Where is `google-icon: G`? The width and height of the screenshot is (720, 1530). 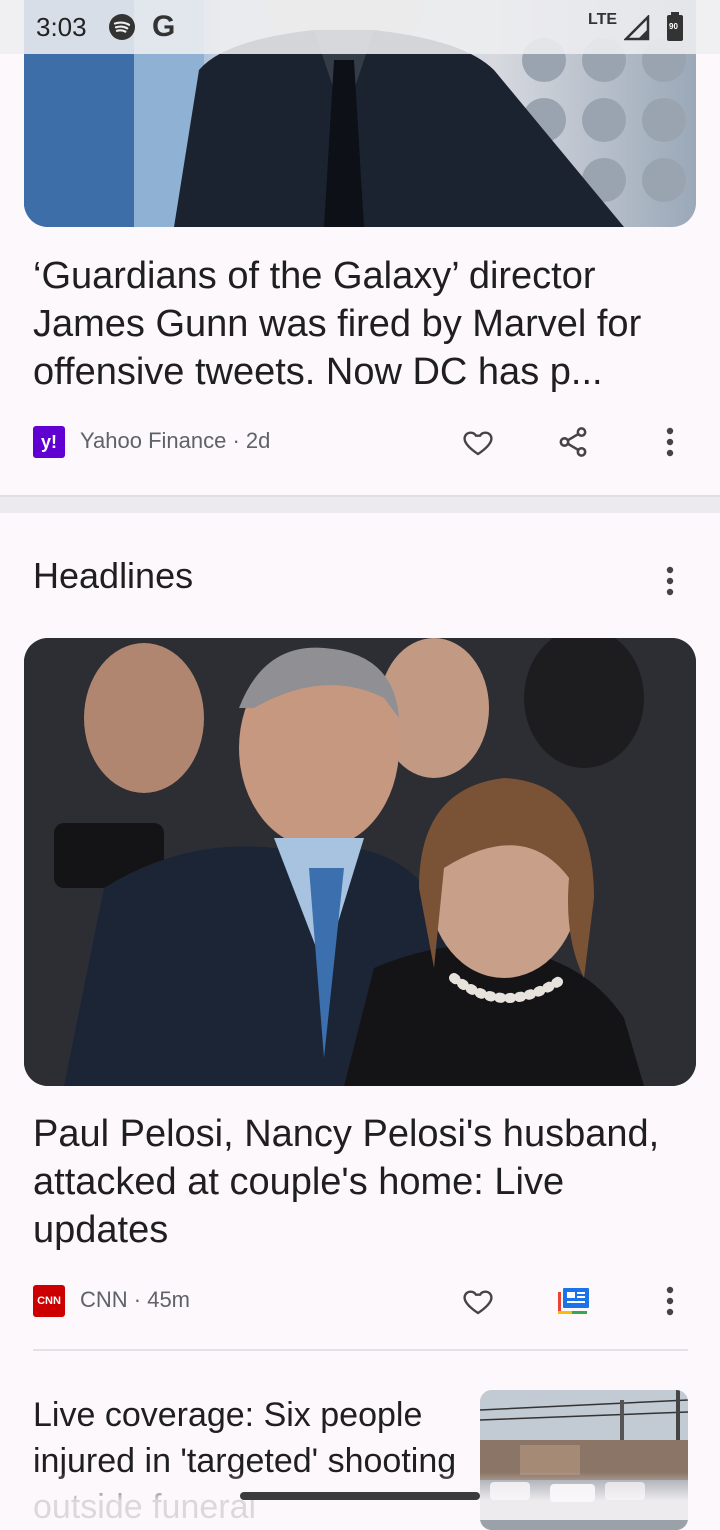 google-icon: G is located at coordinates (164, 26).